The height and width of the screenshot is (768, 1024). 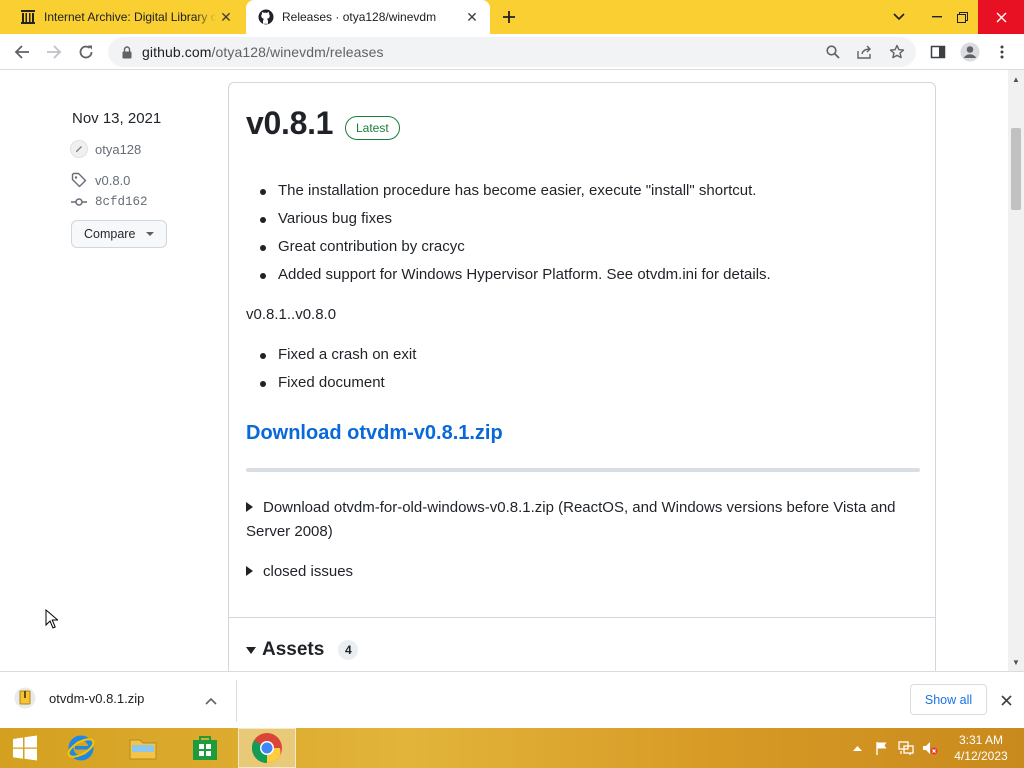 What do you see at coordinates (899, 17) in the screenshot?
I see `tab-search-chevron-icon` at bounding box center [899, 17].